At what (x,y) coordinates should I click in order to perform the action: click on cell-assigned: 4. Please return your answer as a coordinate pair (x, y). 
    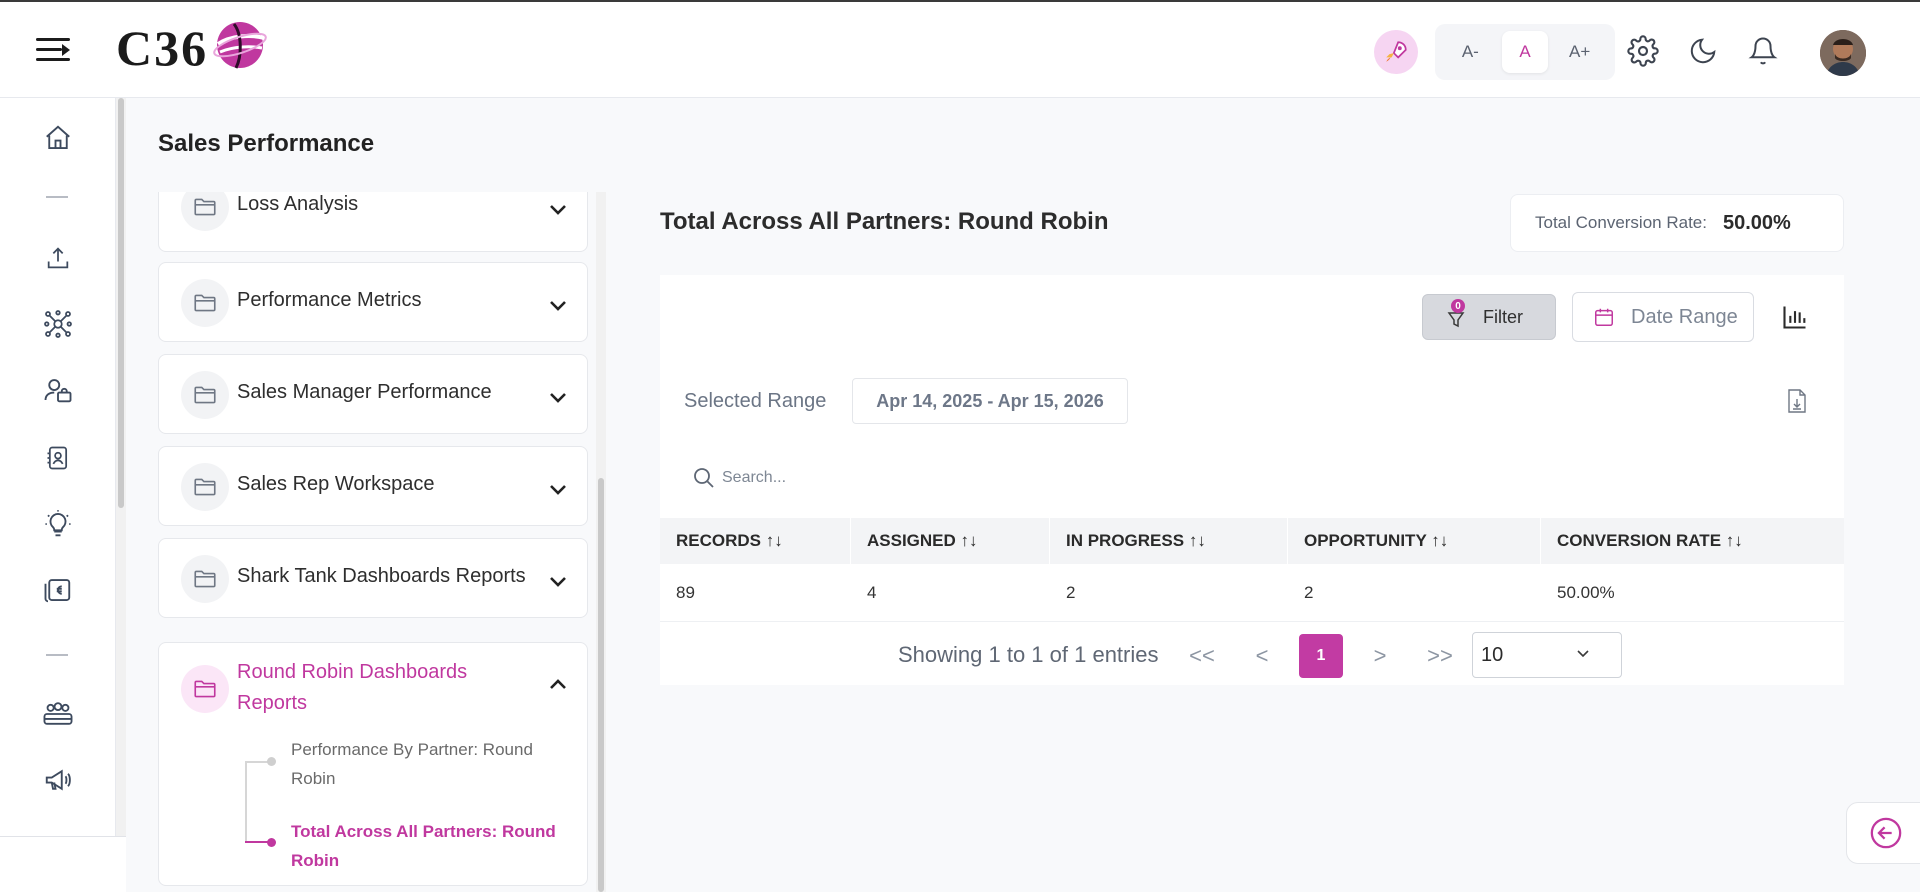
    Looking at the image, I should click on (872, 592).